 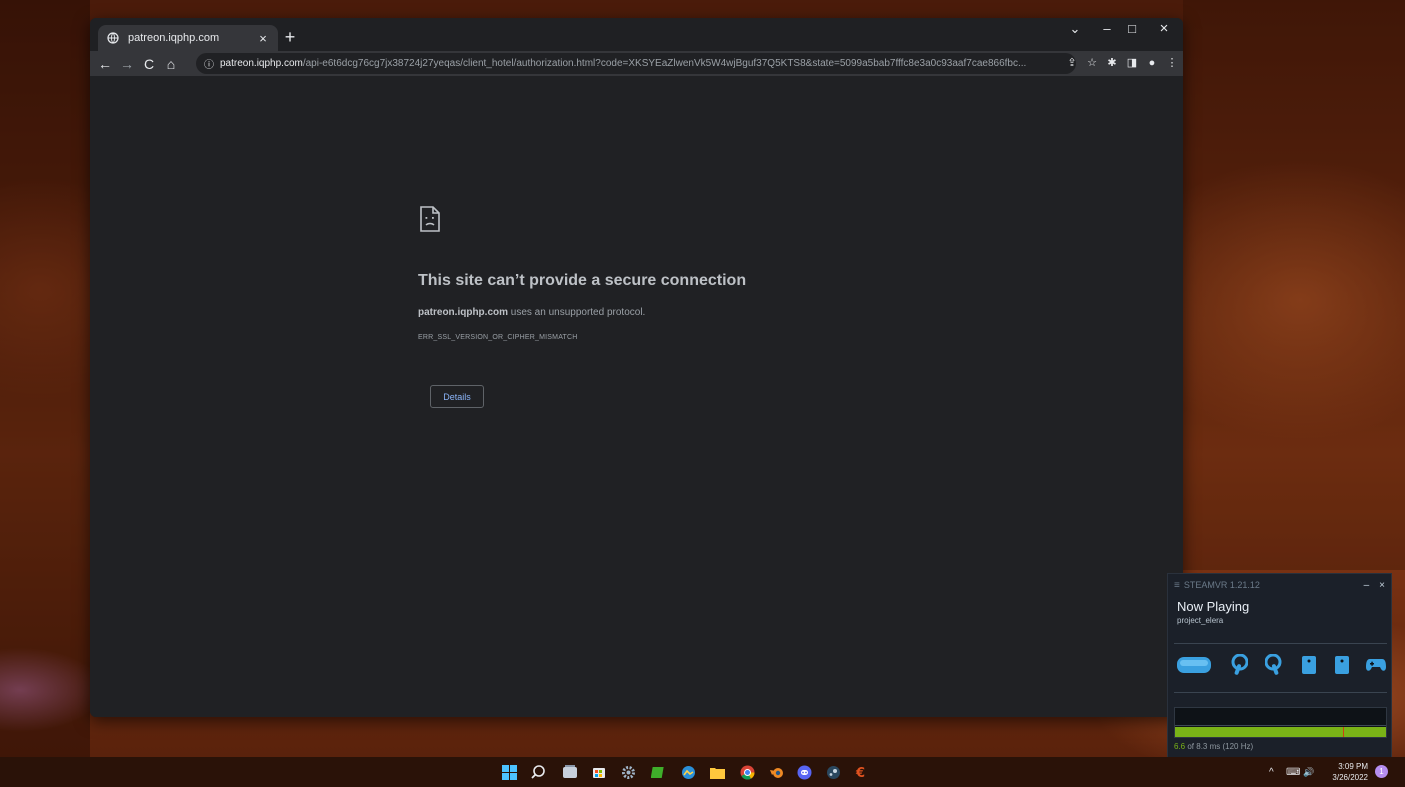 I want to click on graph-budget-line, so click(x=1280, y=725).